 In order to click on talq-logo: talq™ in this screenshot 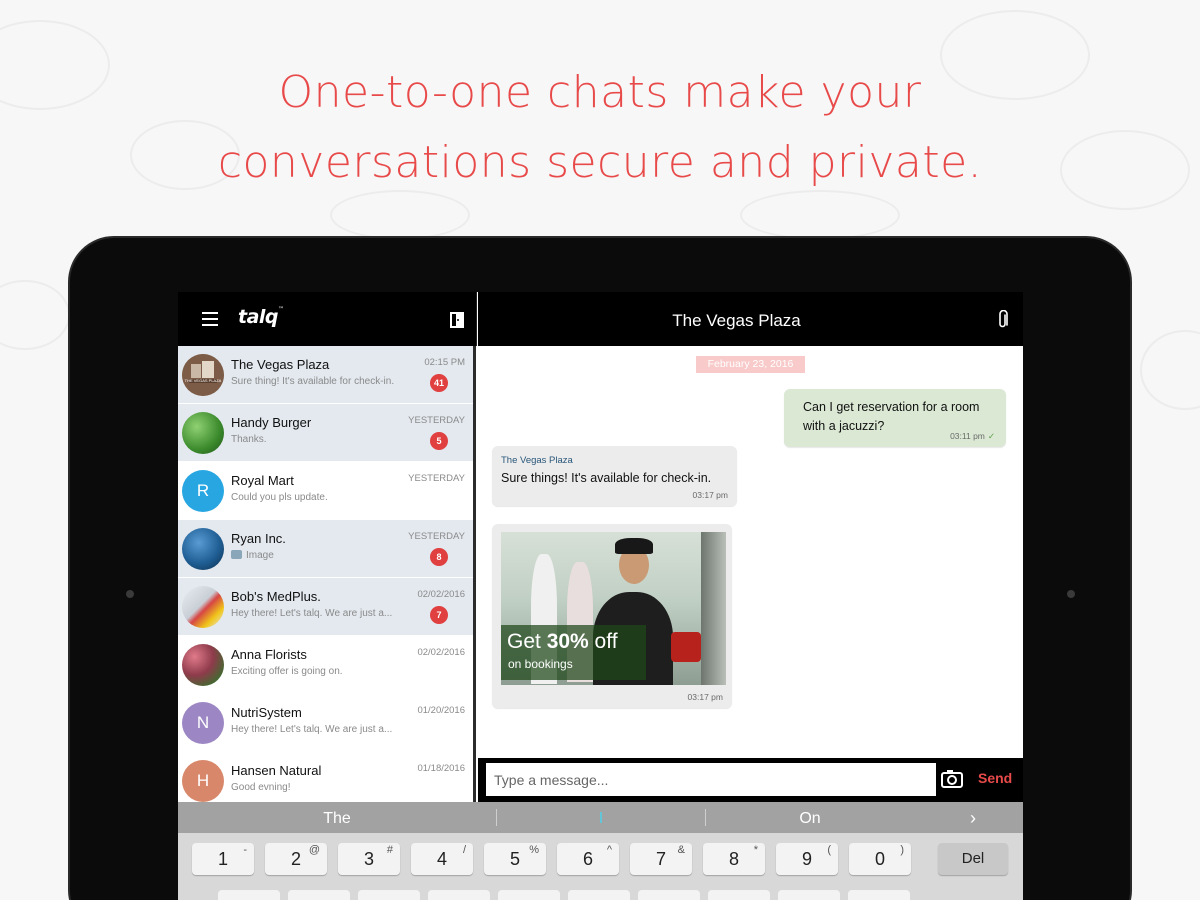, I will do `click(261, 317)`.